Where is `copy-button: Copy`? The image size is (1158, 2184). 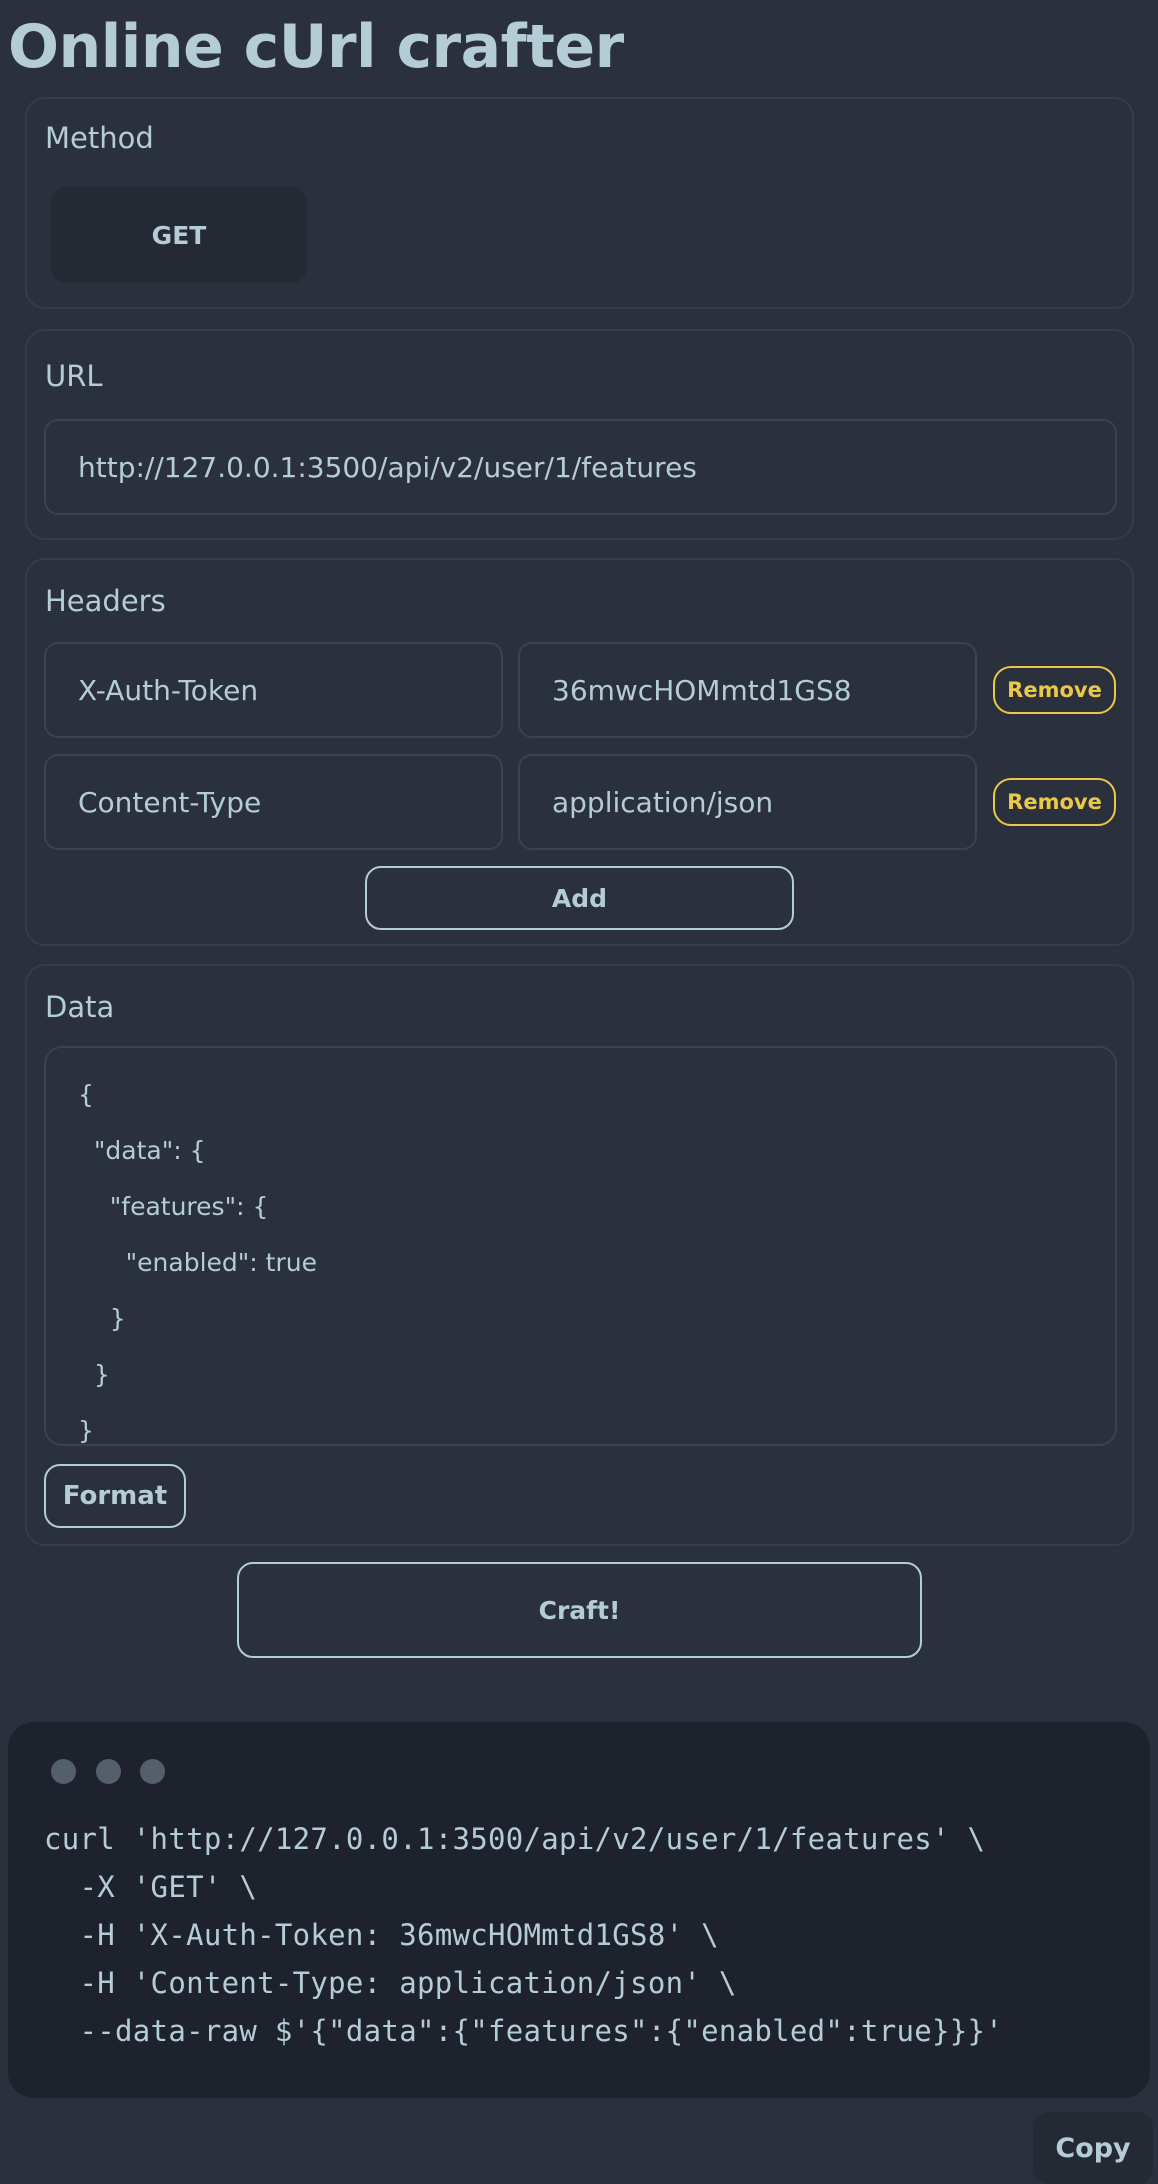 copy-button: Copy is located at coordinates (1093, 2148).